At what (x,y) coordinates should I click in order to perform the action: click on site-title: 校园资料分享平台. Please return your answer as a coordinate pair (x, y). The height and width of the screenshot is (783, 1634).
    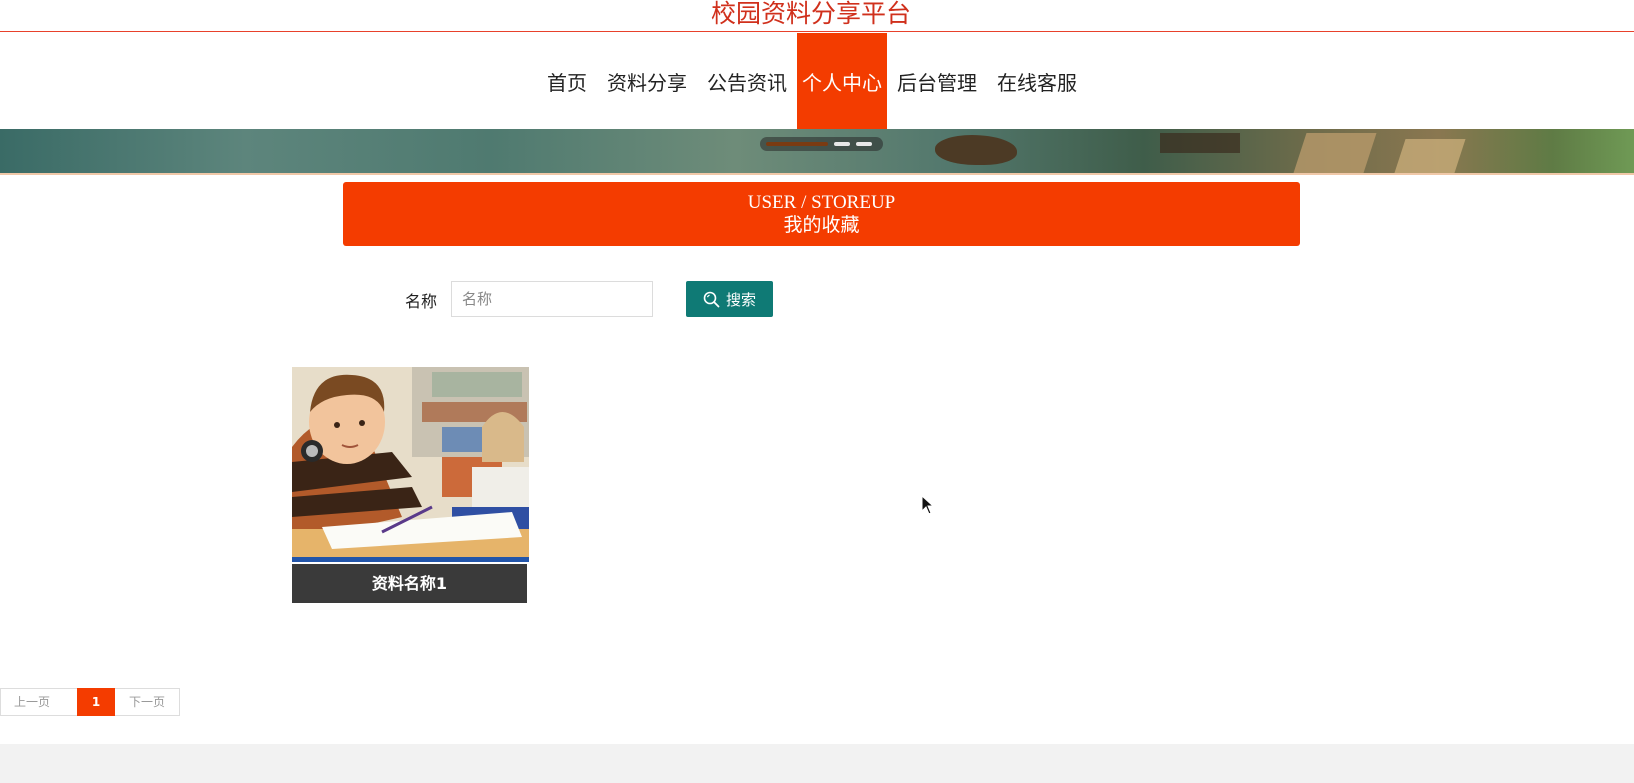
    Looking at the image, I should click on (810, 14).